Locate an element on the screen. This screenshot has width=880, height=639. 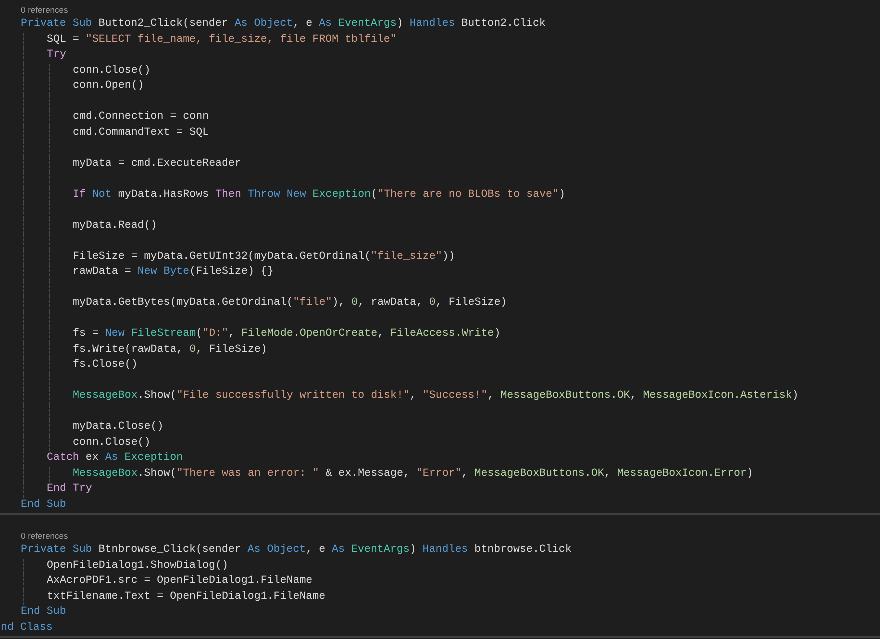
code-line: rawData = New Byte(FileSize) {} is located at coordinates (173, 272).